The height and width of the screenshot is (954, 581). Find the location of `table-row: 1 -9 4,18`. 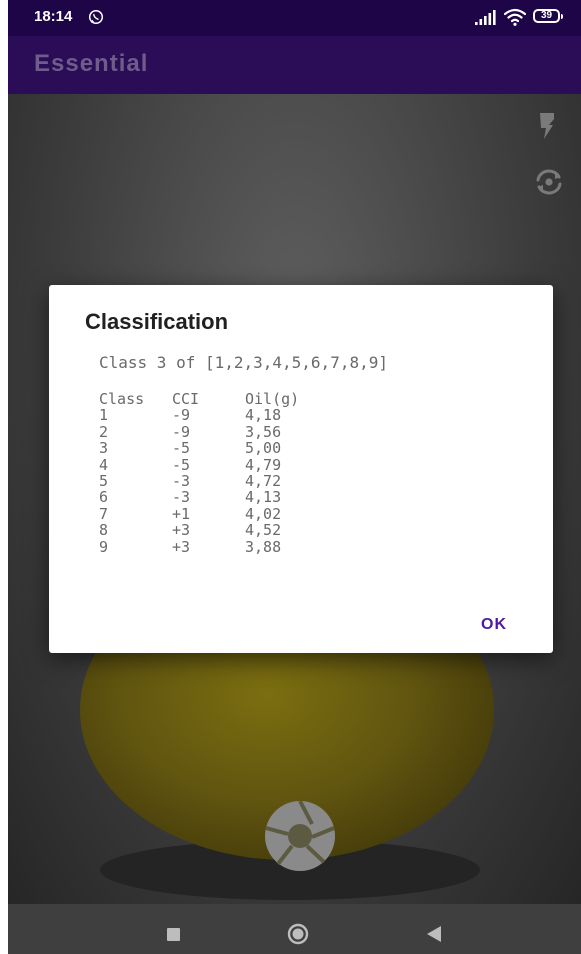

table-row: 1 -9 4,18 is located at coordinates (217, 415).